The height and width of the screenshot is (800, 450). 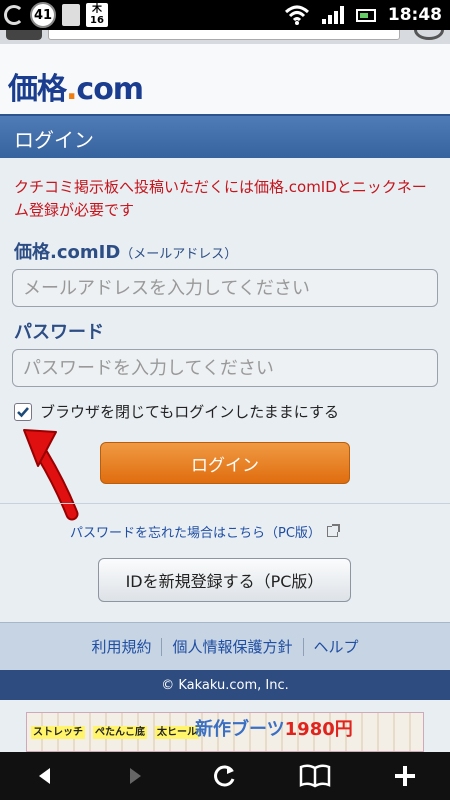 I want to click on url-field, so click(x=224, y=35).